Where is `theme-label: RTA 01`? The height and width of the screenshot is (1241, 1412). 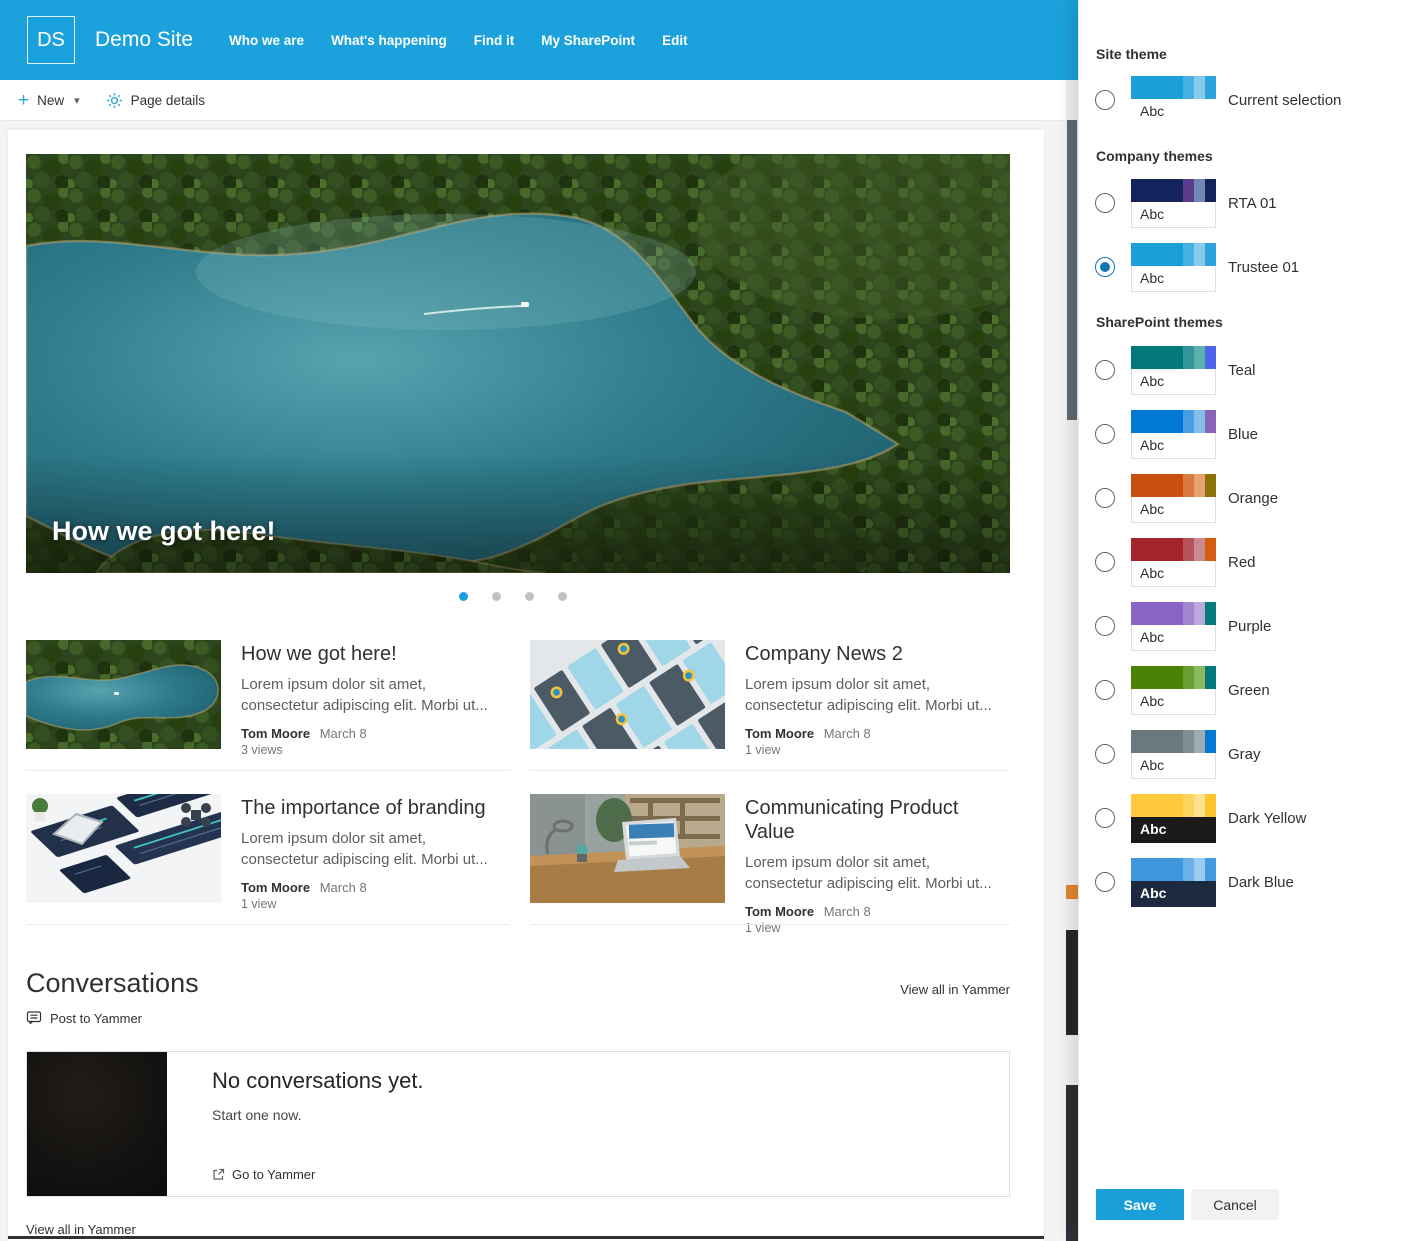
theme-label: RTA 01 is located at coordinates (1252, 203).